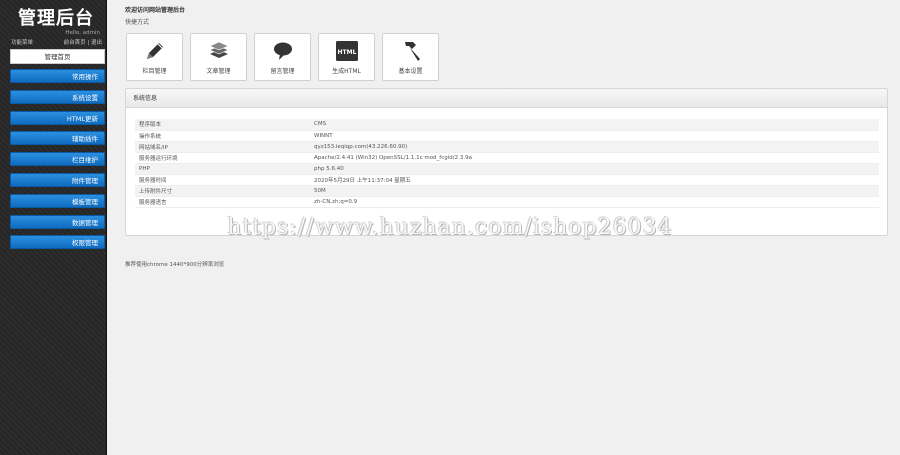  What do you see at coordinates (22, 43) in the screenshot?
I see `function-menu-label: 功能菜单` at bounding box center [22, 43].